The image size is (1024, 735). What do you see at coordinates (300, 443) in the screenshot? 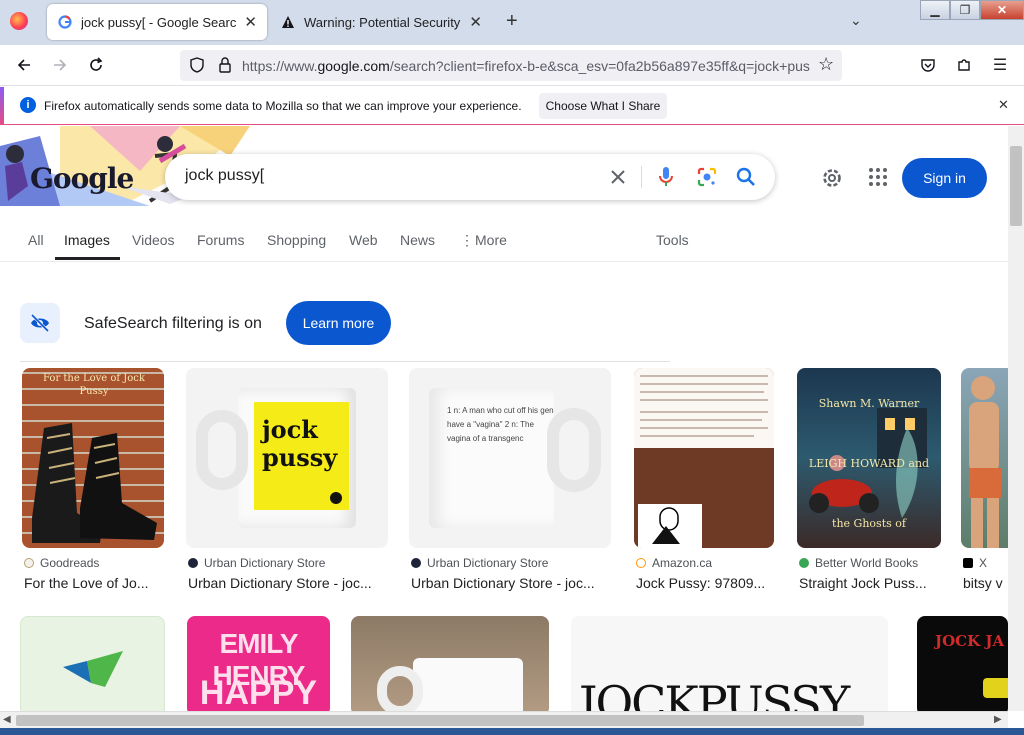
I see `mug-label-text: jock pussy` at bounding box center [300, 443].